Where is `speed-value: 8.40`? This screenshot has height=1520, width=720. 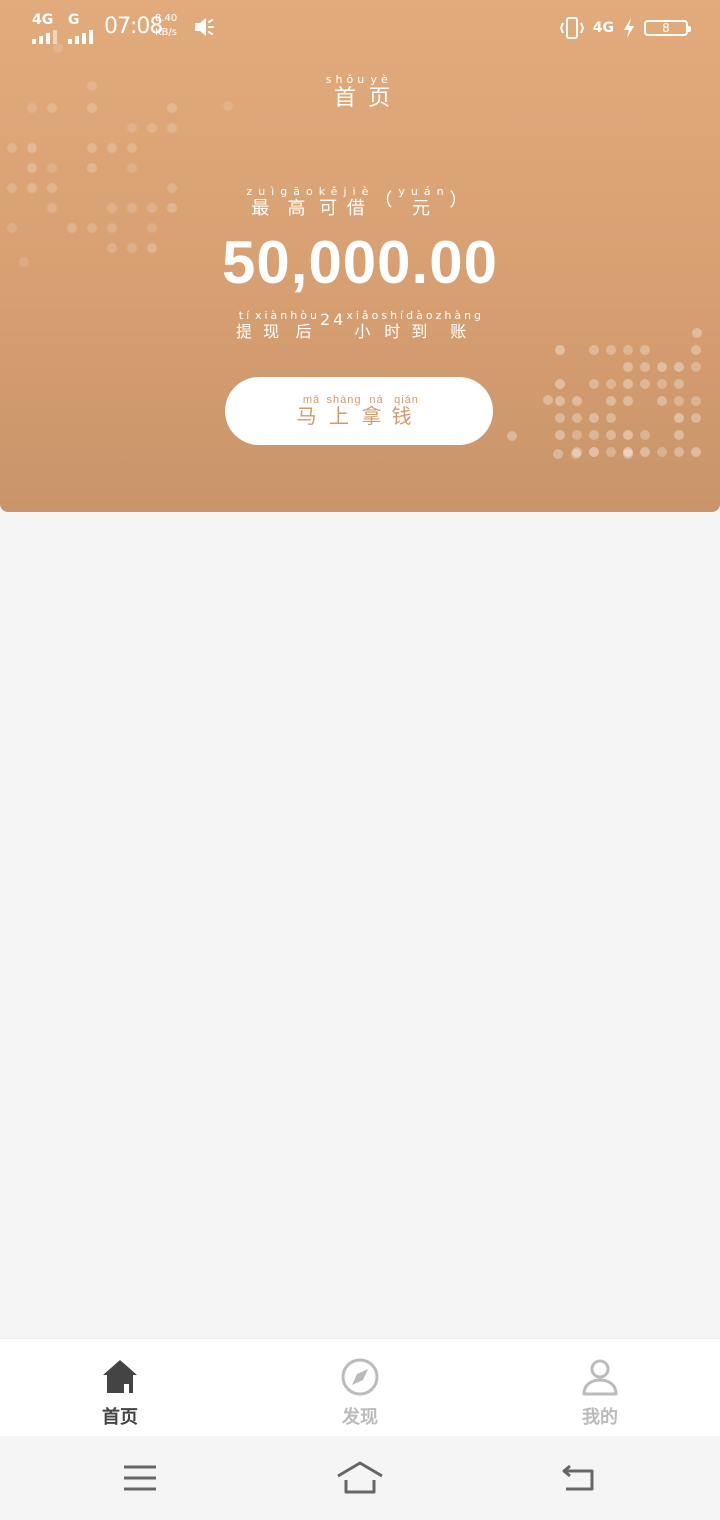
speed-value: 8.40 is located at coordinates (166, 19).